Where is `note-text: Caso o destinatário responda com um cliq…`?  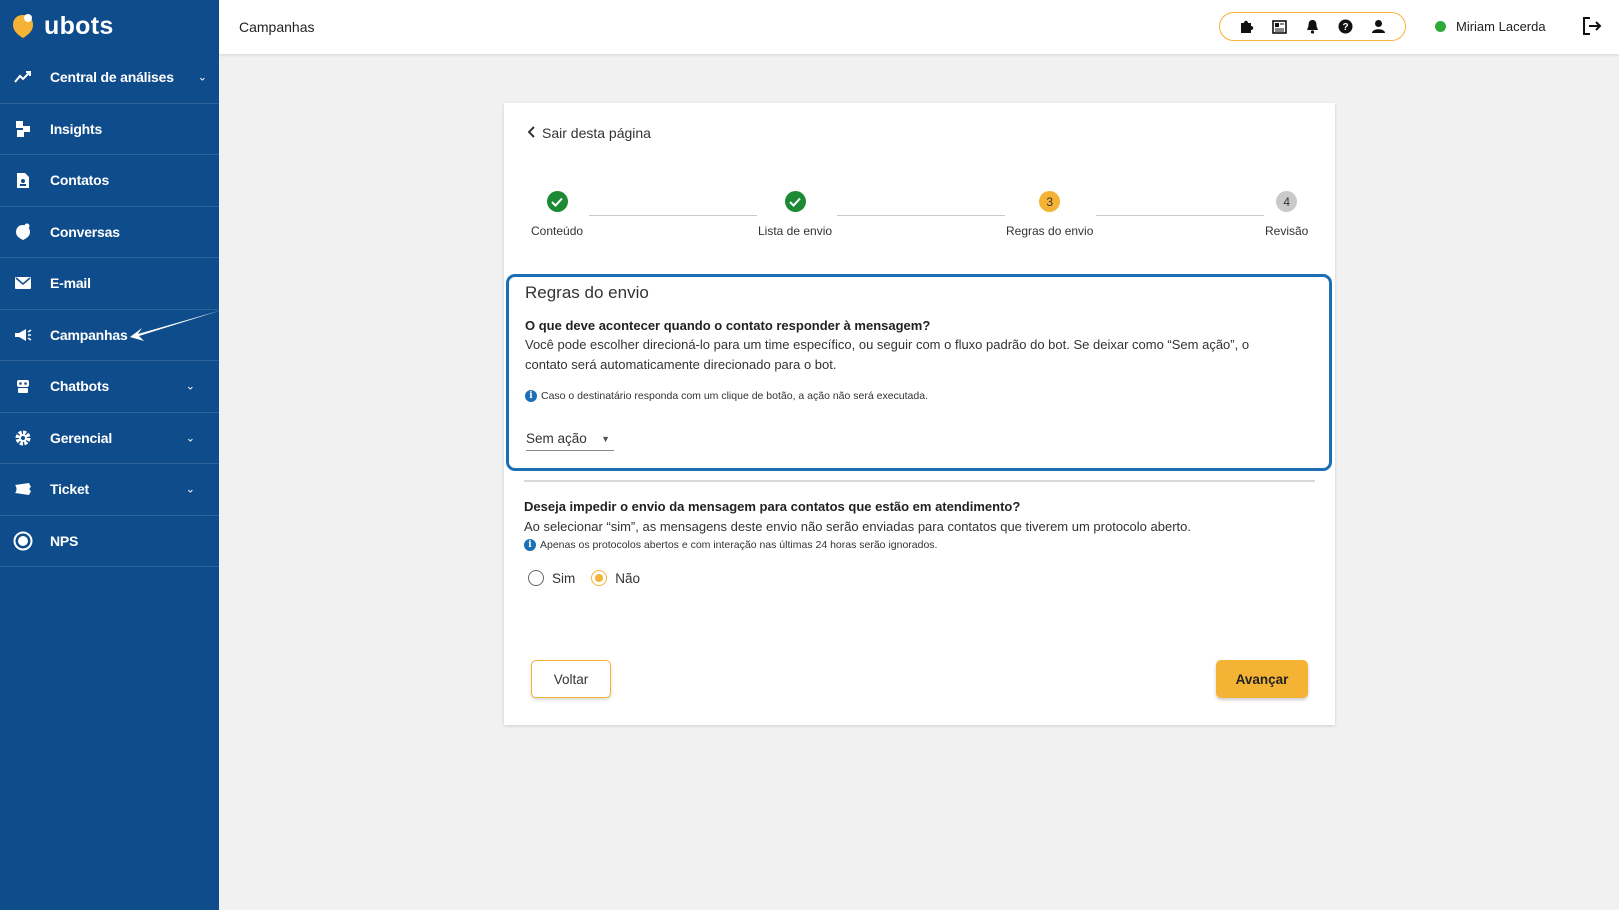 note-text: Caso o destinatário responda com um cliq… is located at coordinates (734, 396).